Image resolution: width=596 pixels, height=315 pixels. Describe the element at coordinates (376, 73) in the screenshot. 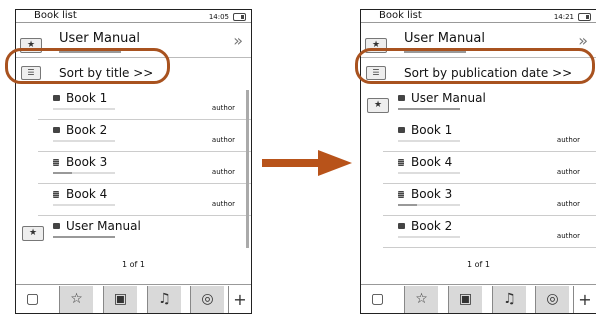

I see `sort-list-icon: ☰` at that location.